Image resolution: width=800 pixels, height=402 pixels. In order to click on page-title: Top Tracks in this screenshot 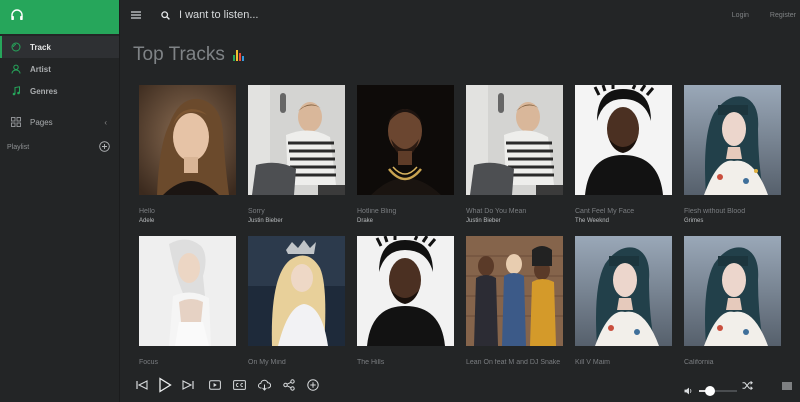, I will do `click(179, 54)`.